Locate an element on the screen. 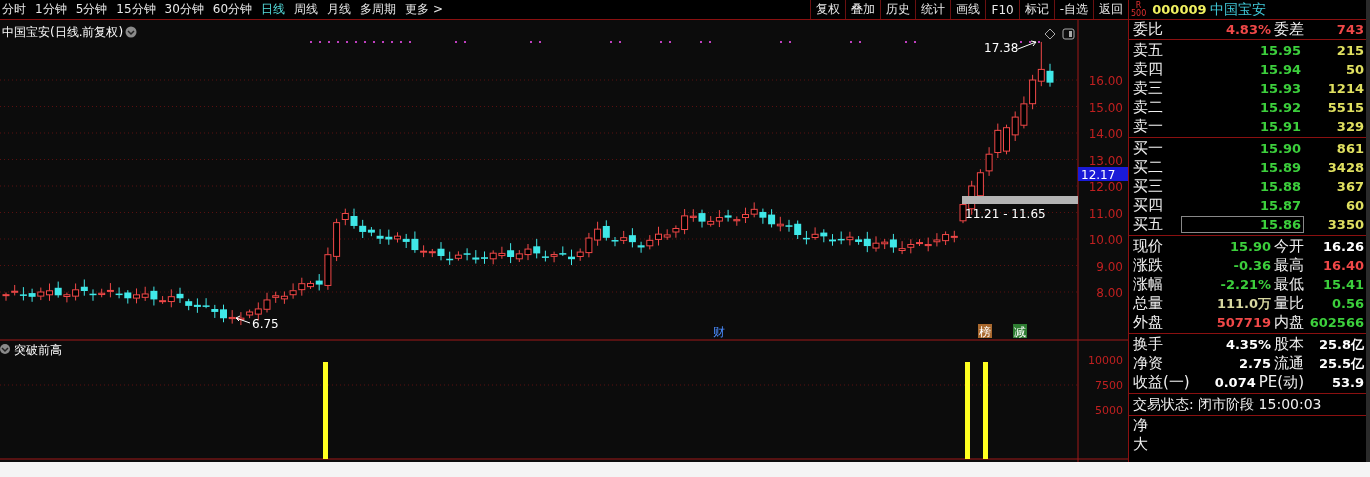 The width and height of the screenshot is (1370, 477). timeframe-tab: 60分钟 is located at coordinates (232, 9).